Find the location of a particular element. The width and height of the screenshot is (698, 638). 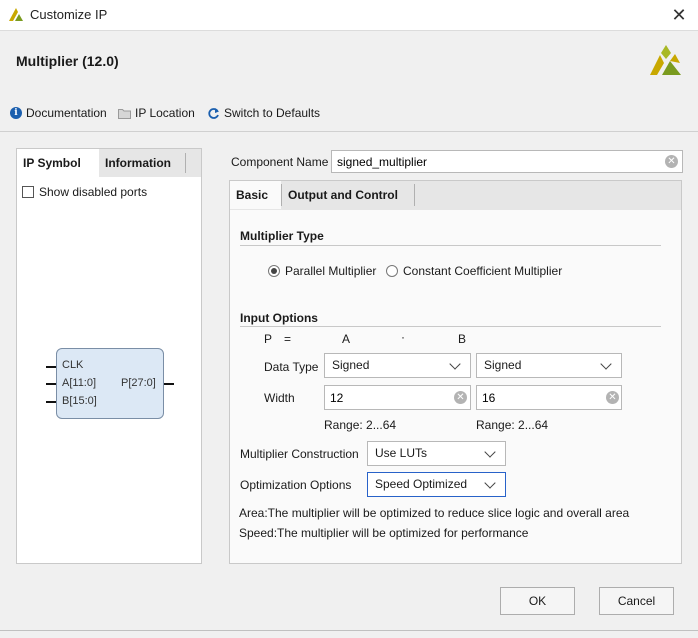

radio-selected-icon is located at coordinates (274, 271).